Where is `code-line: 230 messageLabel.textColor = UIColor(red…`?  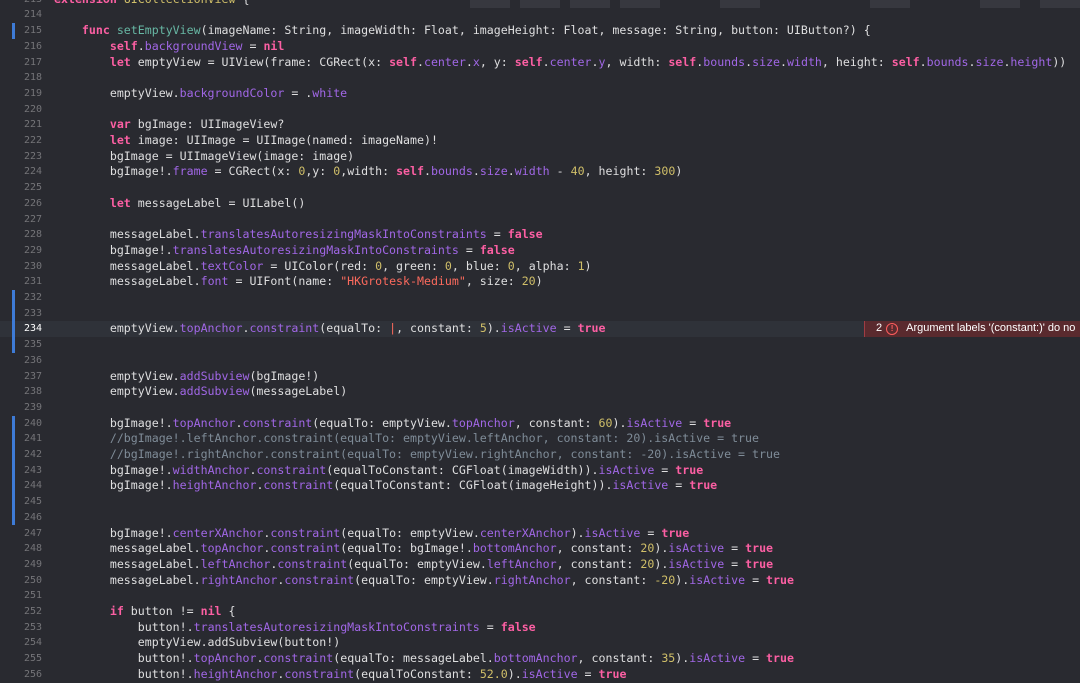
code-line: 230 messageLabel.textColor = UIColor(red… is located at coordinates (540, 267).